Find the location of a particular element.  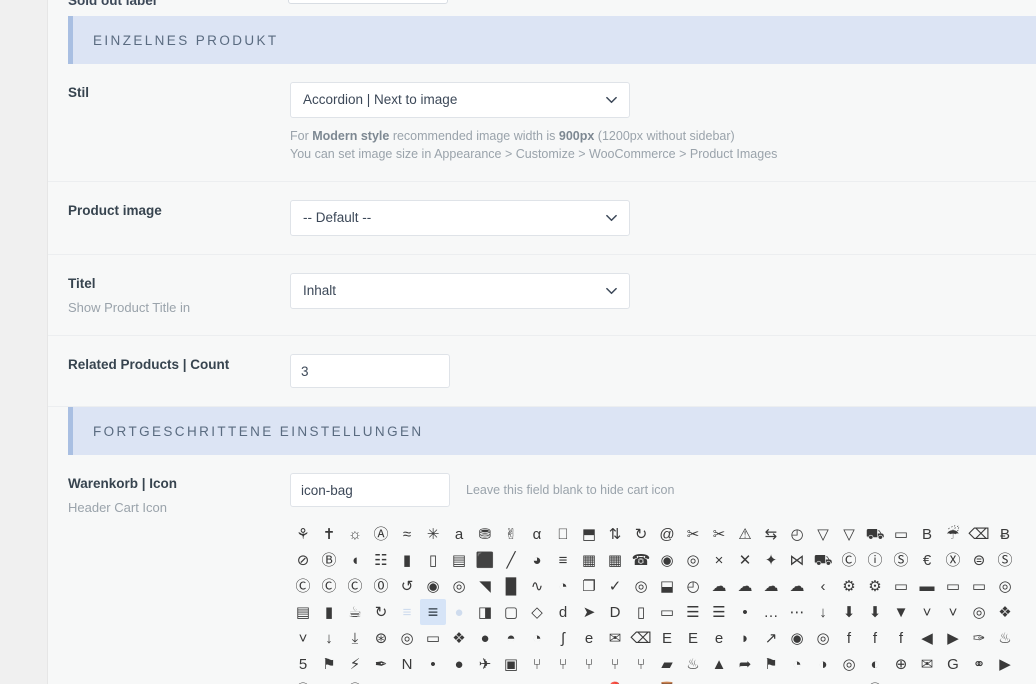

play-icon: ▶ is located at coordinates (1005, 664).